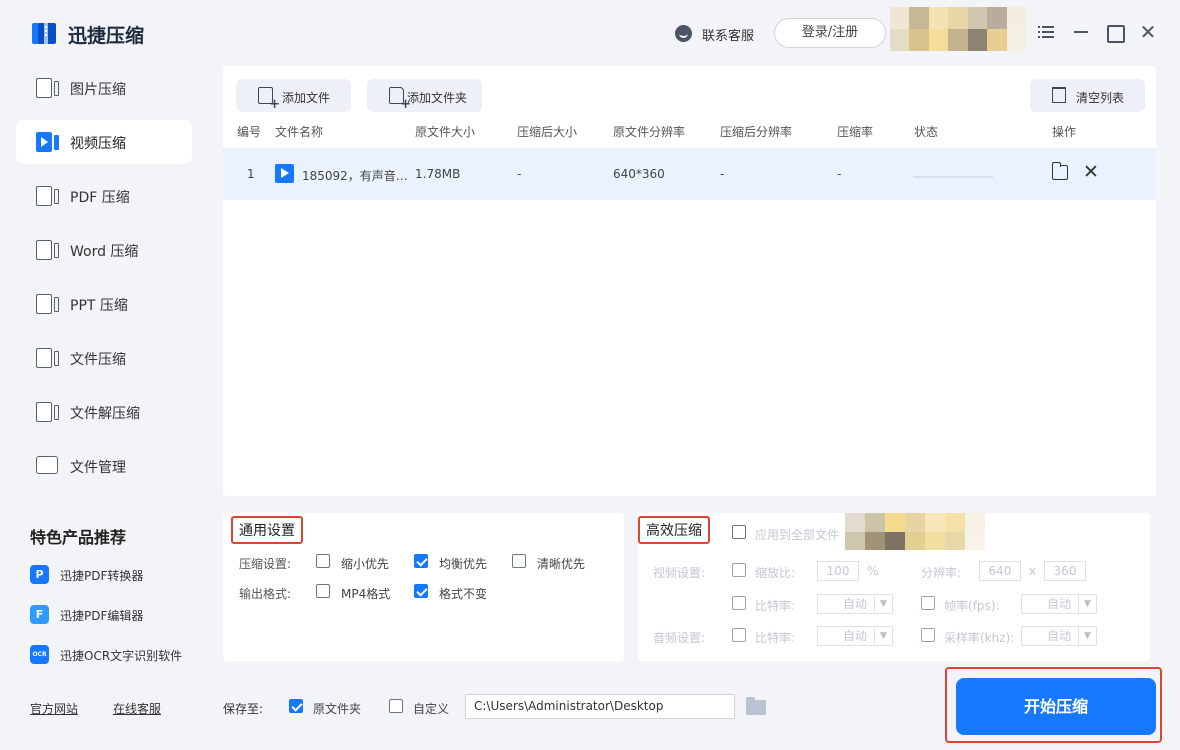  What do you see at coordinates (958, 29) in the screenshot?
I see `user-avatar` at bounding box center [958, 29].